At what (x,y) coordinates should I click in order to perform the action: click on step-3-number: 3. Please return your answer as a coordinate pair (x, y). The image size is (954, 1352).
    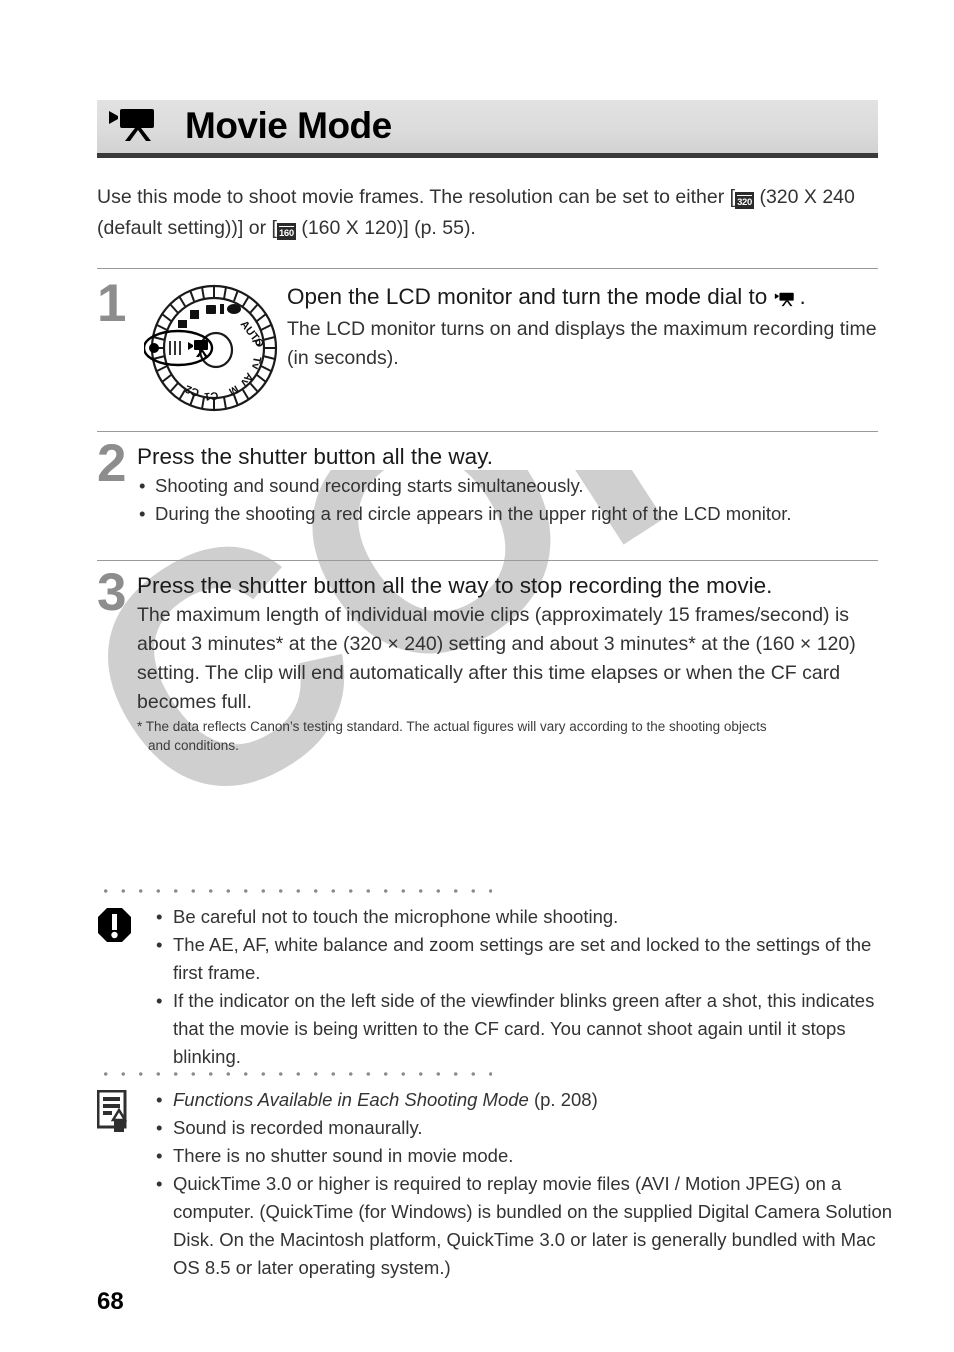
    Looking at the image, I should click on (112, 592).